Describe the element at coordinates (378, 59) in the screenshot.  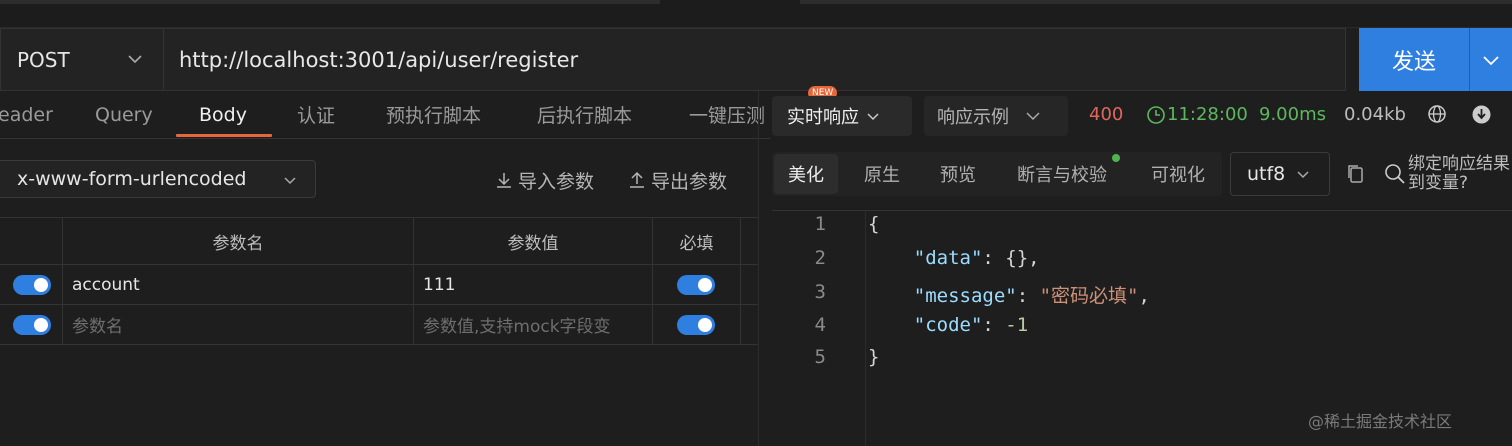
I see `url-input: http://localhost:3001/api/user/register` at that location.